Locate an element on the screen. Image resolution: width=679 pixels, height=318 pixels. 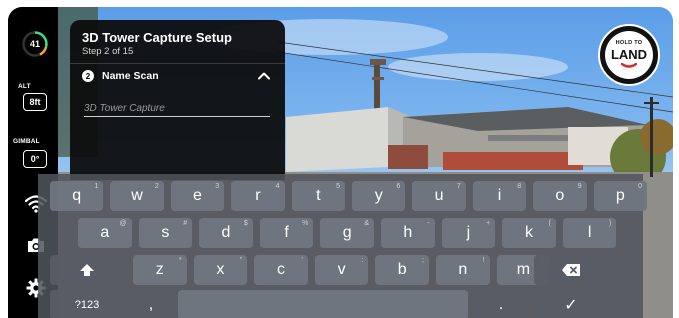
key-t: 5t is located at coordinates (318, 196).